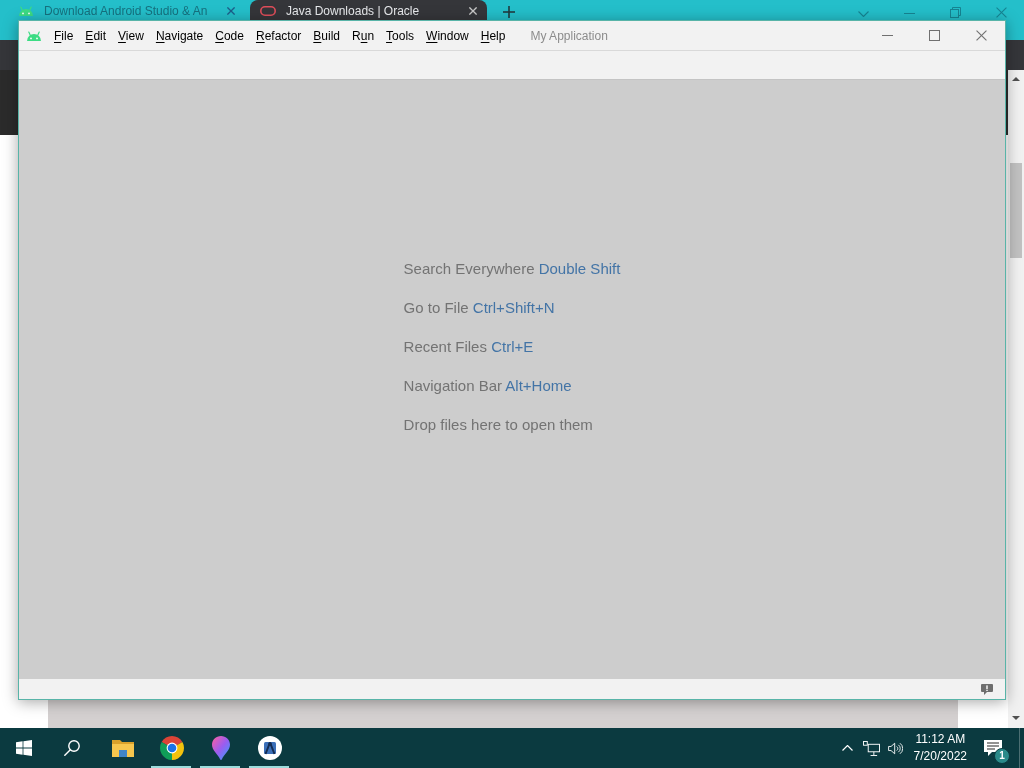 This screenshot has height=768, width=1024. Describe the element at coordinates (940, 748) in the screenshot. I see `clock-button: 11:12 AM 7/20/2022` at that location.